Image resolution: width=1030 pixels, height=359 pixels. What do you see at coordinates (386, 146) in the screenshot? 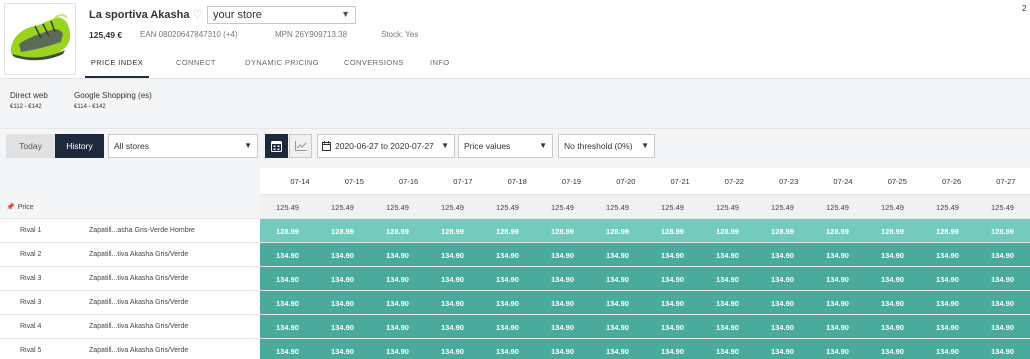
I see `date-range-select: 2020-06-27 to 2020-07-27 ▼` at bounding box center [386, 146].